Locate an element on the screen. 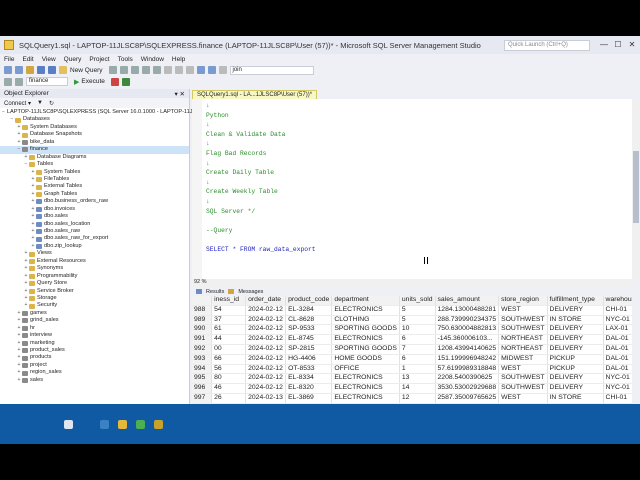 Image resolution: width=640 pixels, height=480 pixels. table-cell: DAL-01 is located at coordinates (617, 339).